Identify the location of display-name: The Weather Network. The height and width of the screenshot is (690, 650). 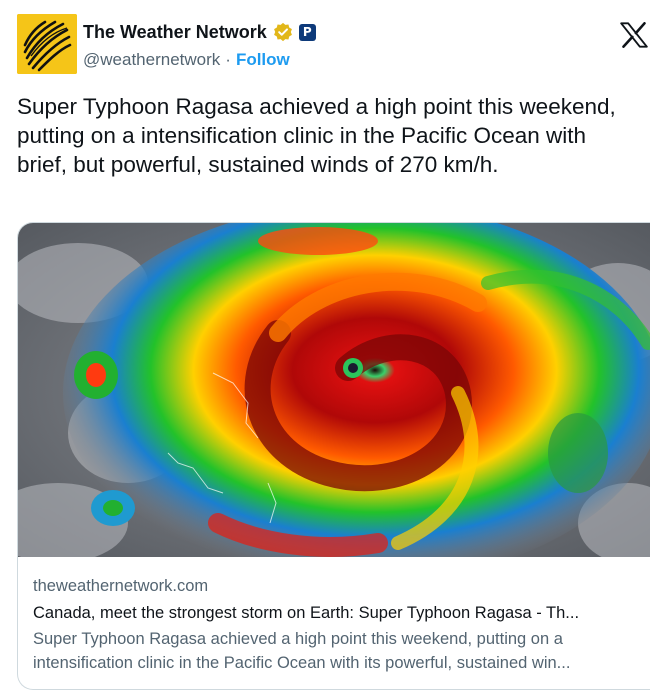
(175, 32).